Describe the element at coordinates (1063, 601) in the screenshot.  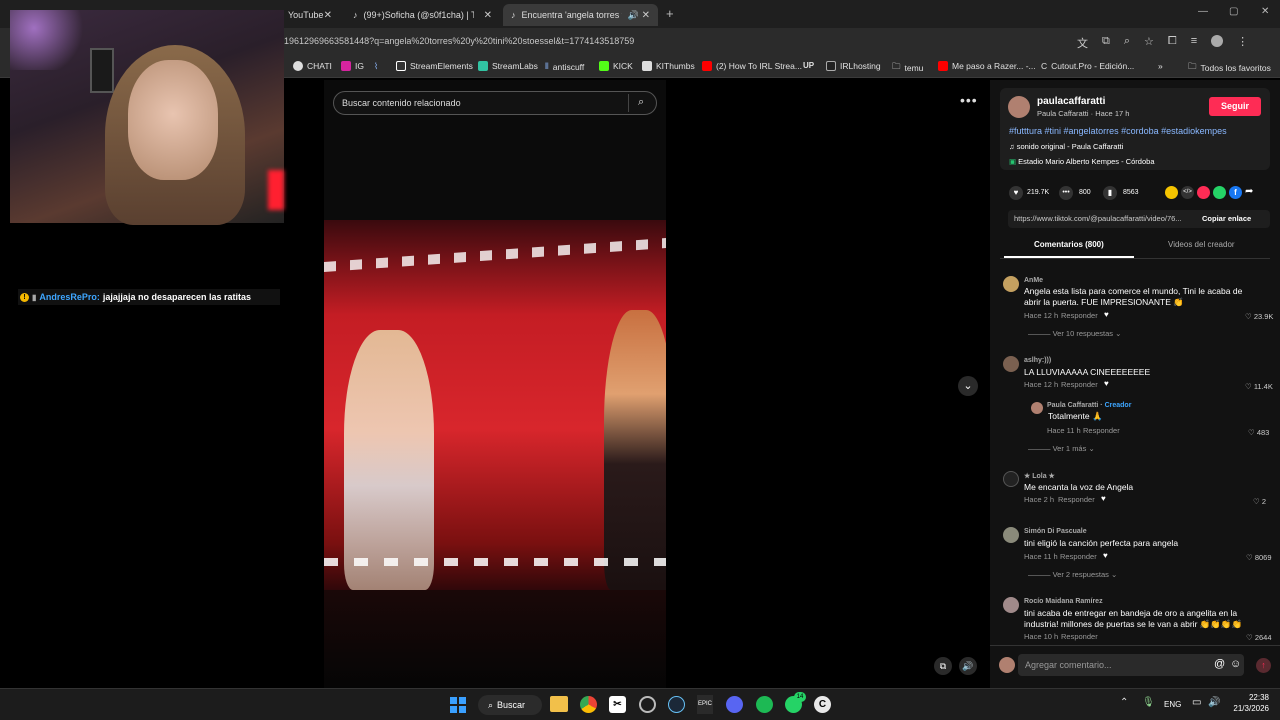
I see `comment-username: Rocío Maidana Ramírez` at that location.